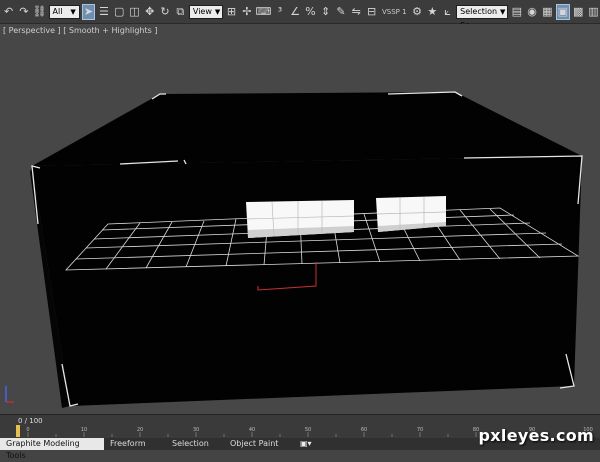 The width and height of the screenshot is (600, 462). What do you see at coordinates (562, 11) in the screenshot?
I see `render-frame-icon: ▣` at bounding box center [562, 11].